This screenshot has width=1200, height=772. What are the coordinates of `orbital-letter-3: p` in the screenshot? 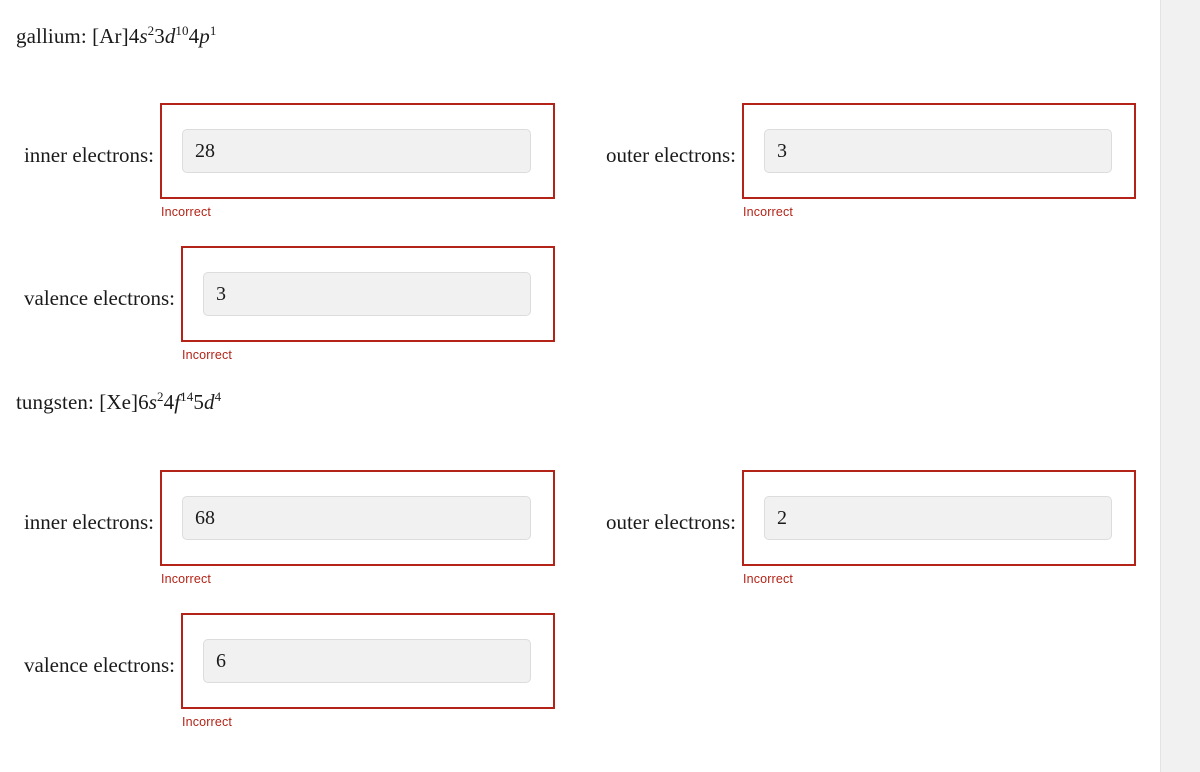 It's located at (204, 36).